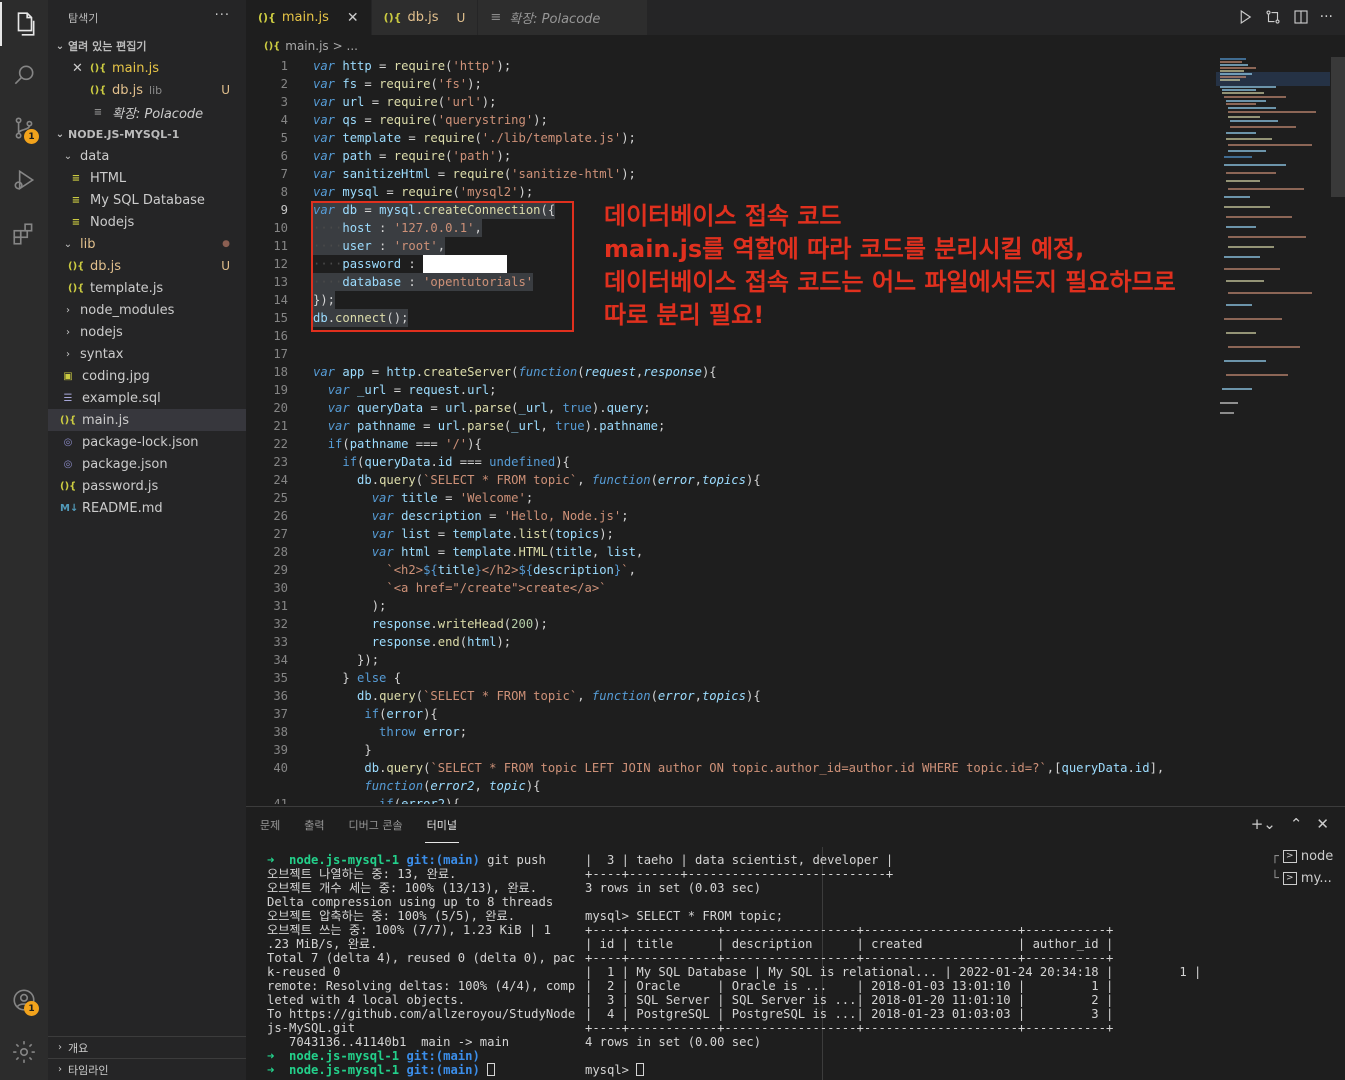 This screenshot has height=1080, width=1345. Describe the element at coordinates (1263, 824) in the screenshot. I see `new-terminal-plus-icon: +⌄` at that location.